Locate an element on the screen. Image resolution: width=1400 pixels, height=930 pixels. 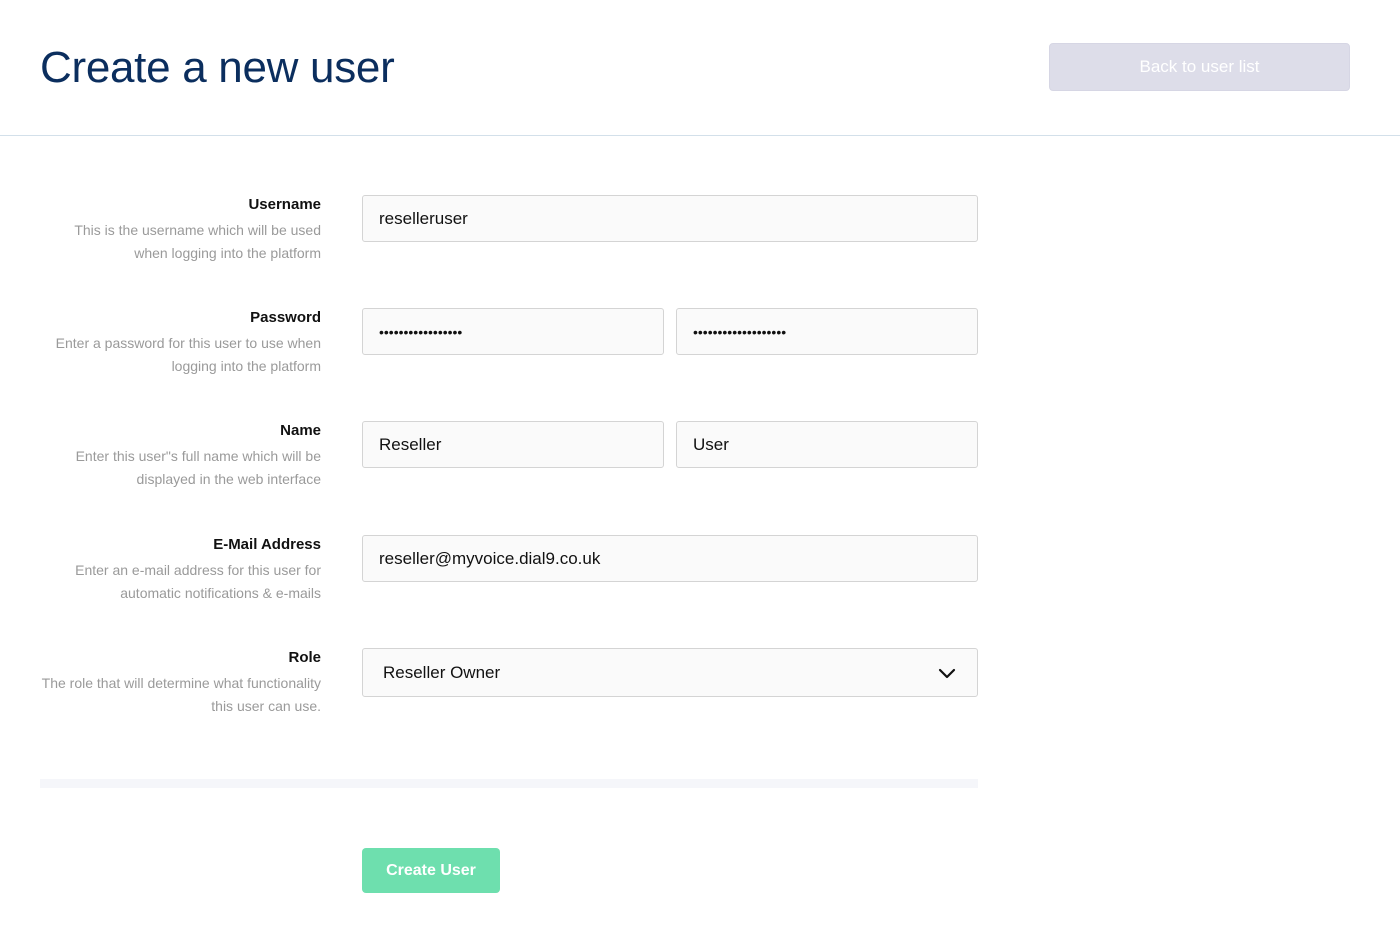
role-select: Reseller Owner is located at coordinates (670, 672).